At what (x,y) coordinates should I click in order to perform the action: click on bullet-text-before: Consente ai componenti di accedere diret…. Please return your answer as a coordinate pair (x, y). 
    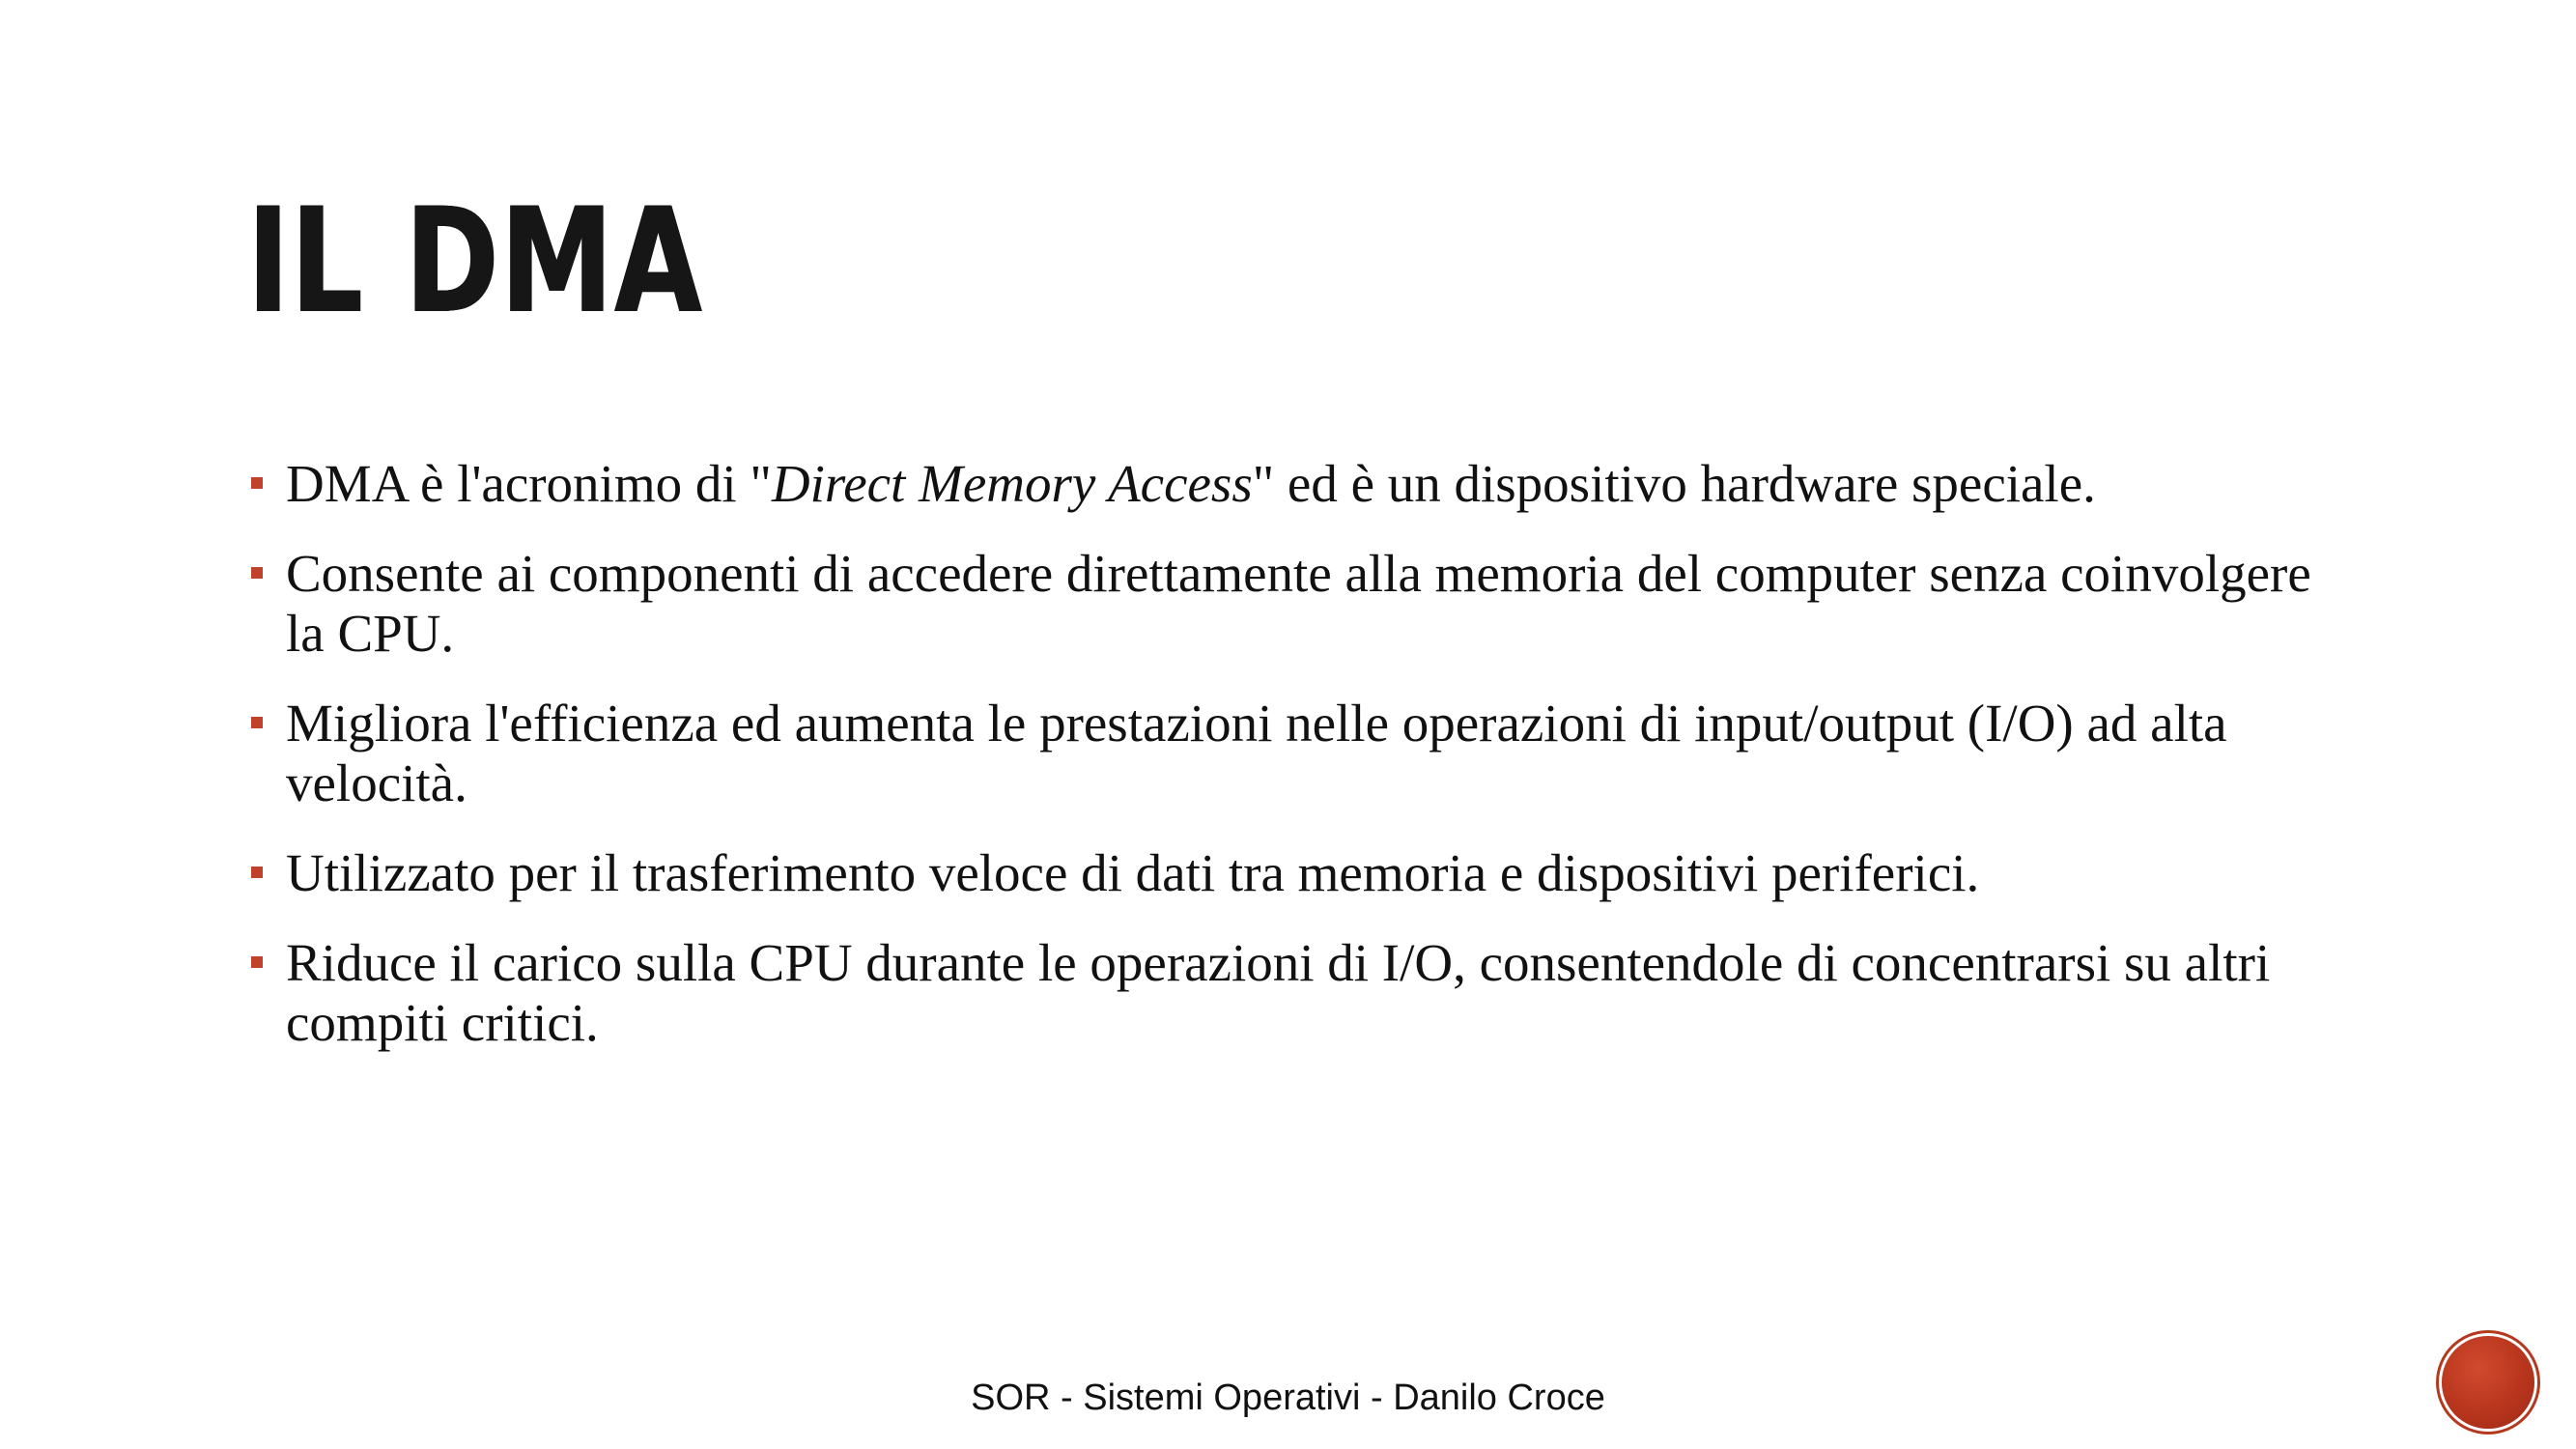
    Looking at the image, I should click on (1298, 603).